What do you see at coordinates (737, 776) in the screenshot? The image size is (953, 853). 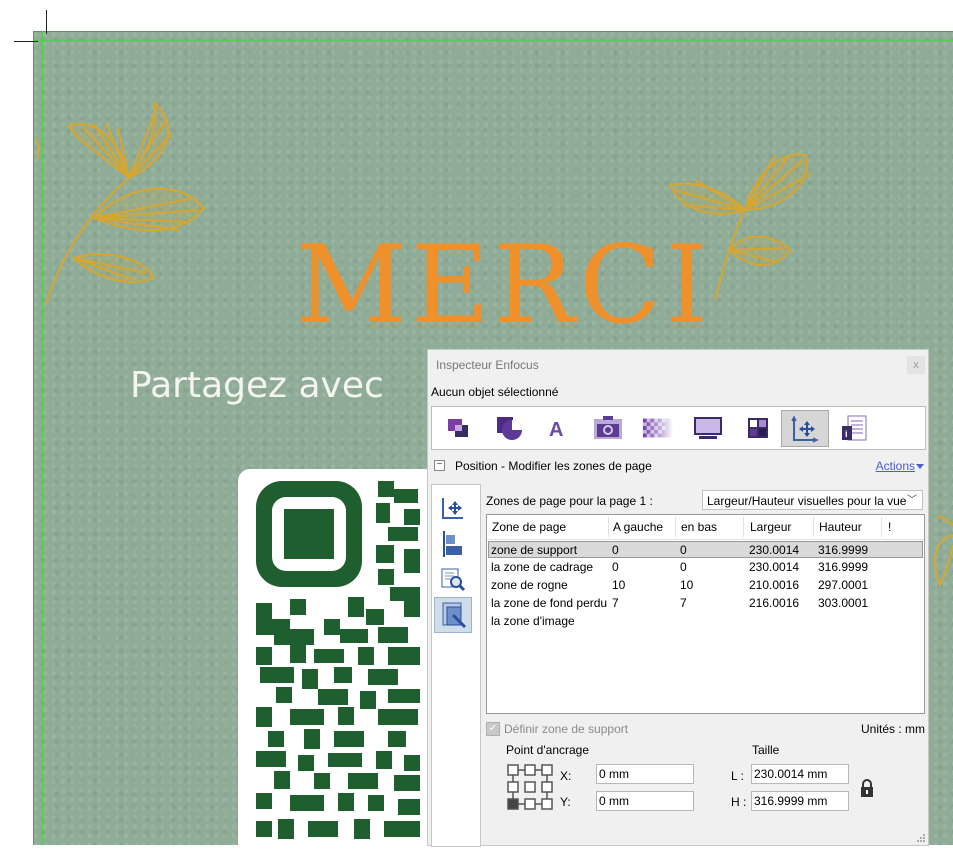 I see `width-label: L :` at bounding box center [737, 776].